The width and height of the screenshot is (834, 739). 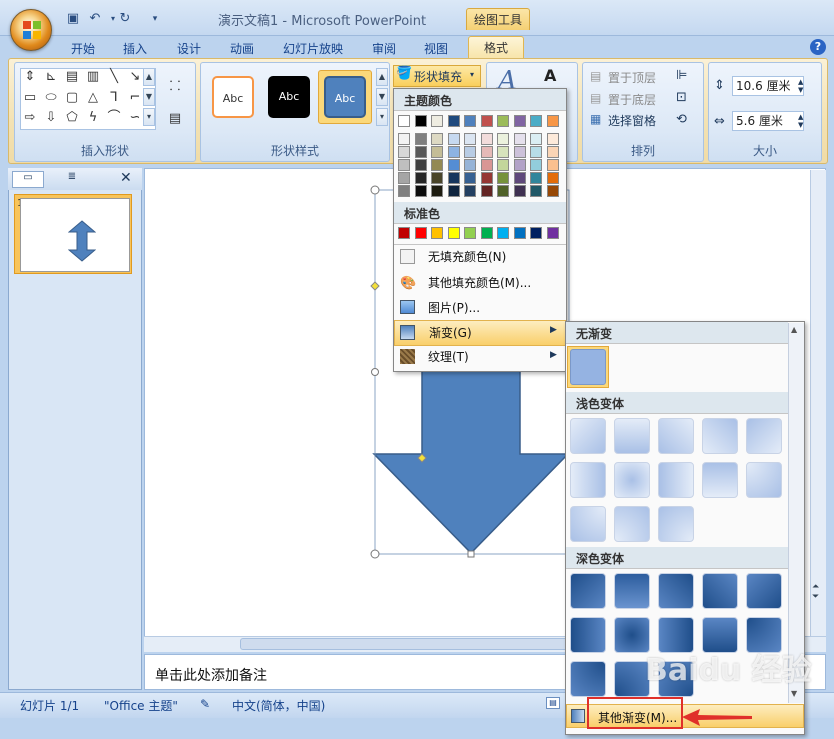 What do you see at coordinates (681, 75) in the screenshot?
I see `align-icon: ⊫` at bounding box center [681, 75].